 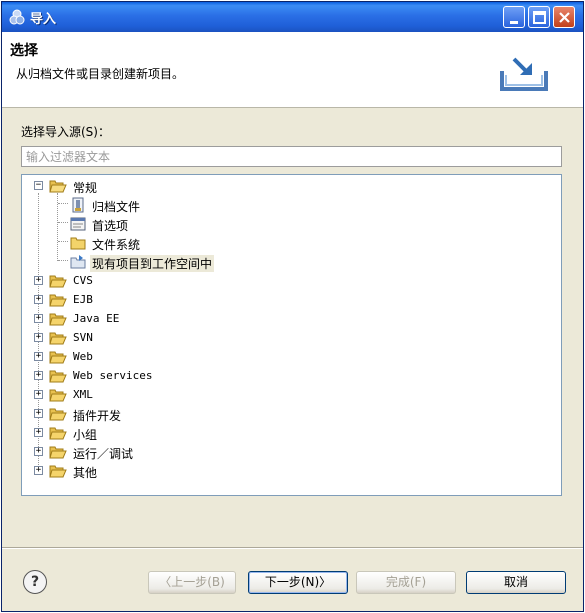 I want to click on tree-item-label: XML, so click(x=83, y=394).